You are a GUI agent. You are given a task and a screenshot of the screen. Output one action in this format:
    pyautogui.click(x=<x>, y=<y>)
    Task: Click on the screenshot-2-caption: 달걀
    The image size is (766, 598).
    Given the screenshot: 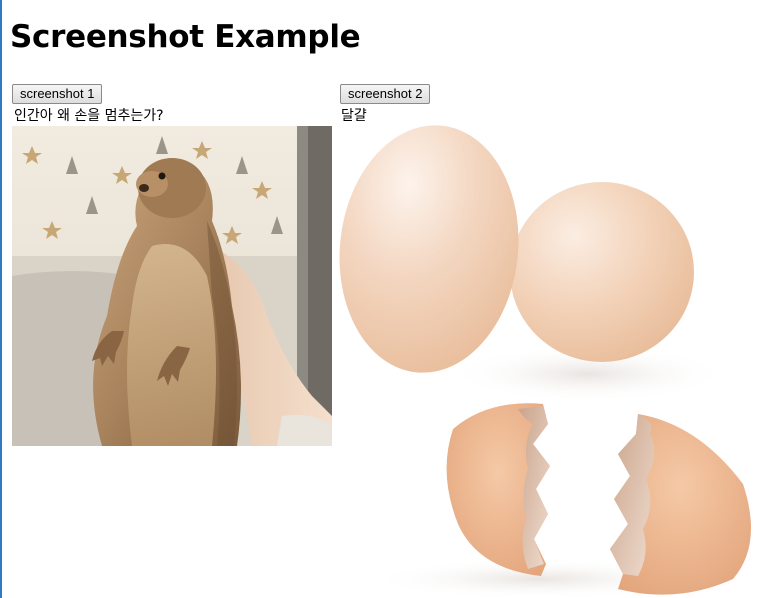 What is the action you would take?
    pyautogui.click(x=354, y=116)
    